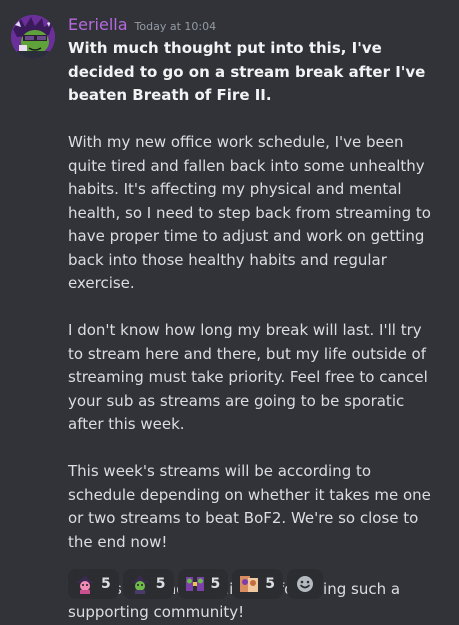 Image resolution: width=459 pixels, height=625 pixels. I want to click on user-avatar, so click(33, 37).